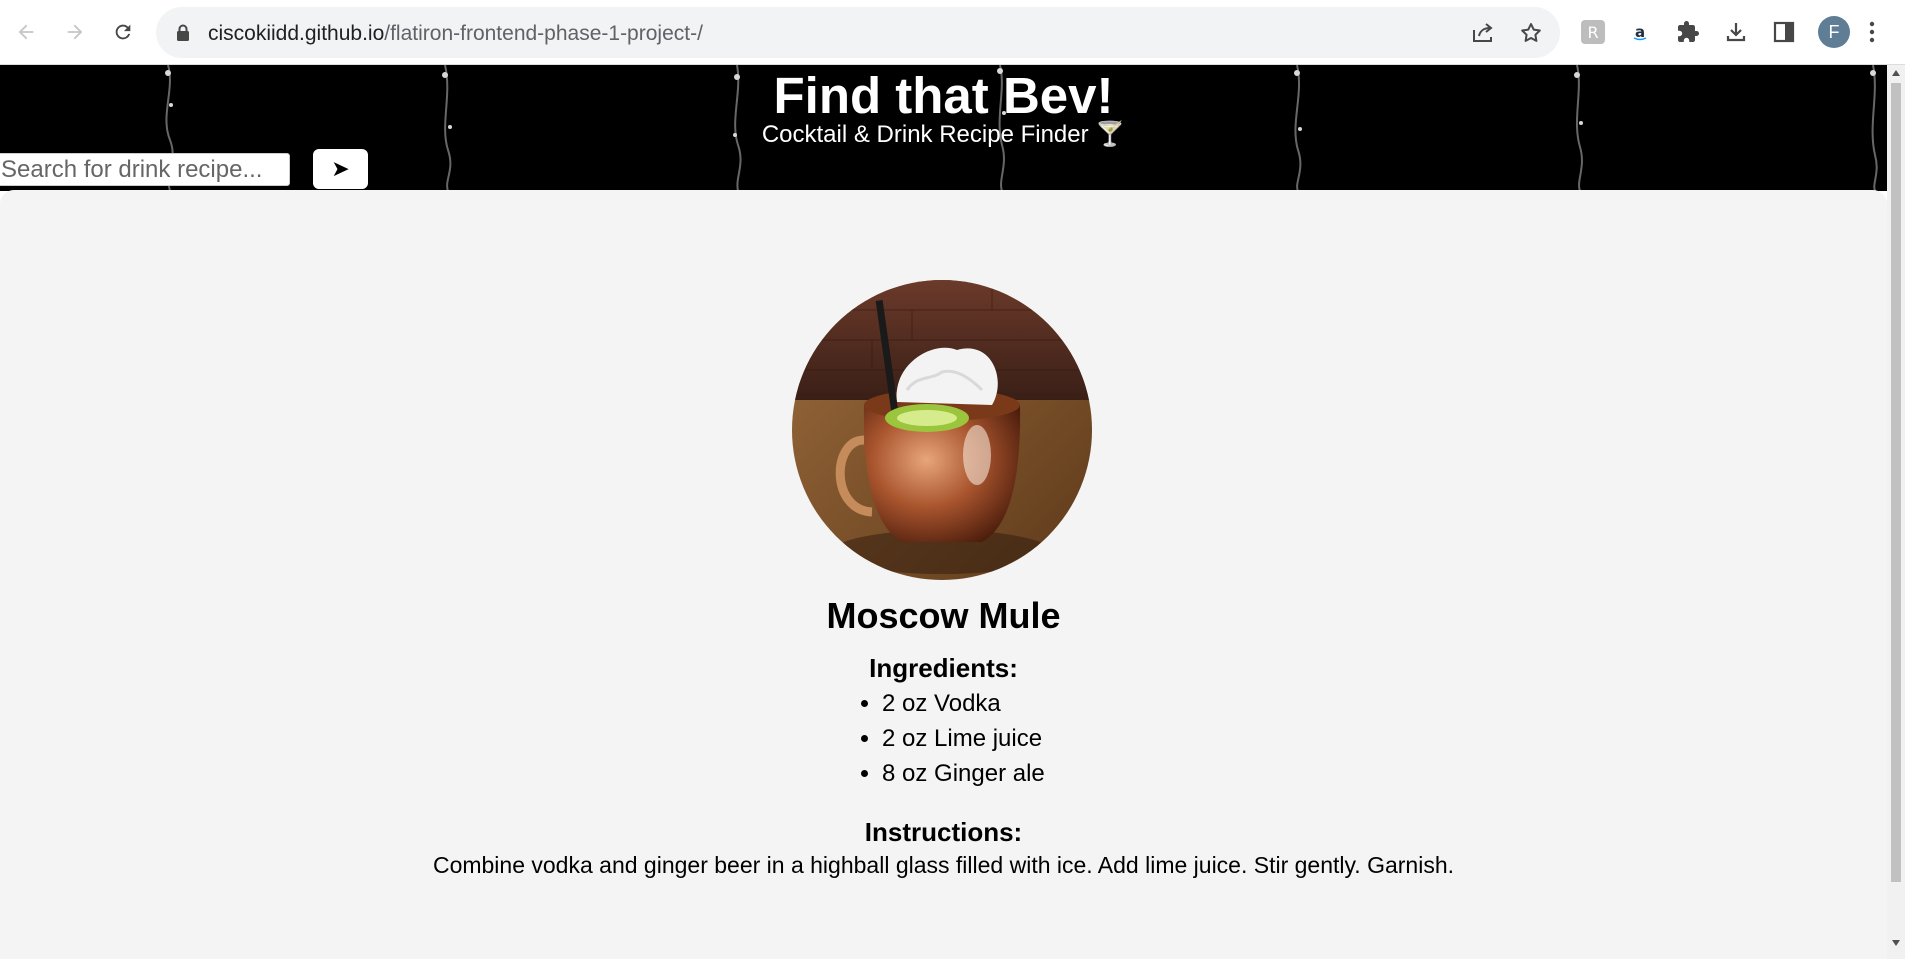 The width and height of the screenshot is (1905, 959). What do you see at coordinates (943, 668) in the screenshot?
I see `ingredients-heading: Ingredients:` at bounding box center [943, 668].